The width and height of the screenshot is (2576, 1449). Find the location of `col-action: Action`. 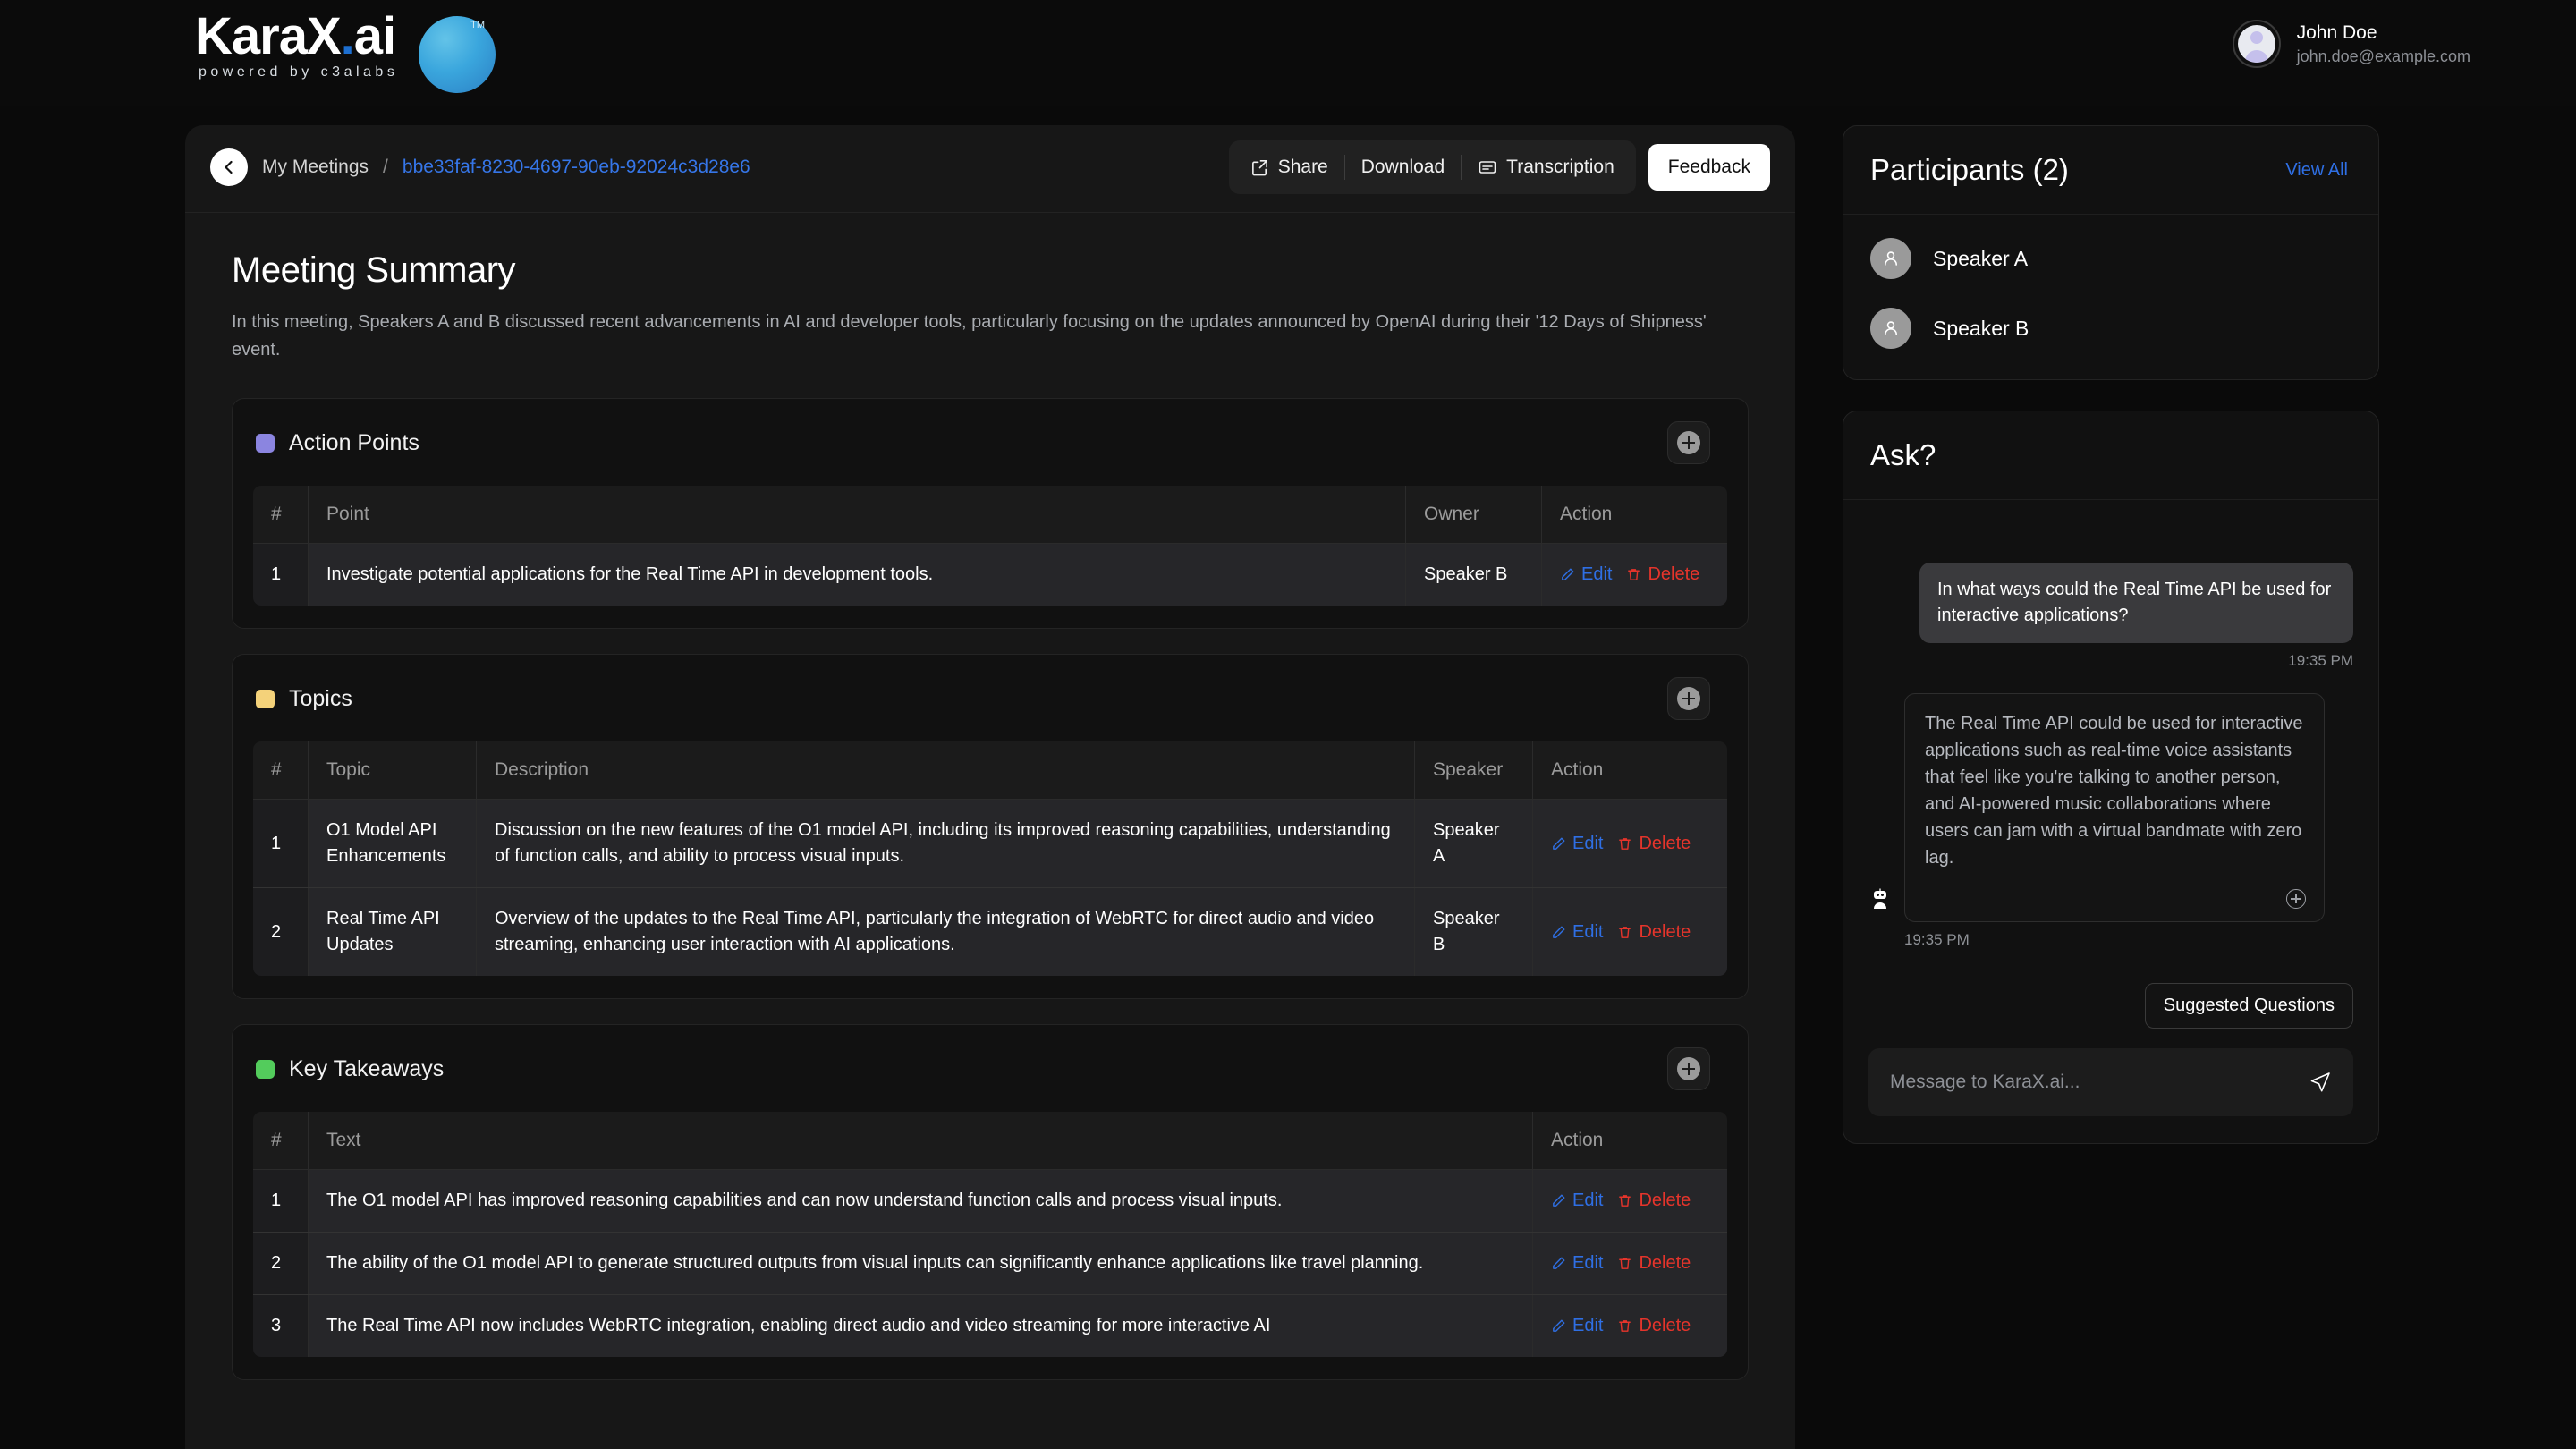

col-action: Action is located at coordinates (1634, 515).